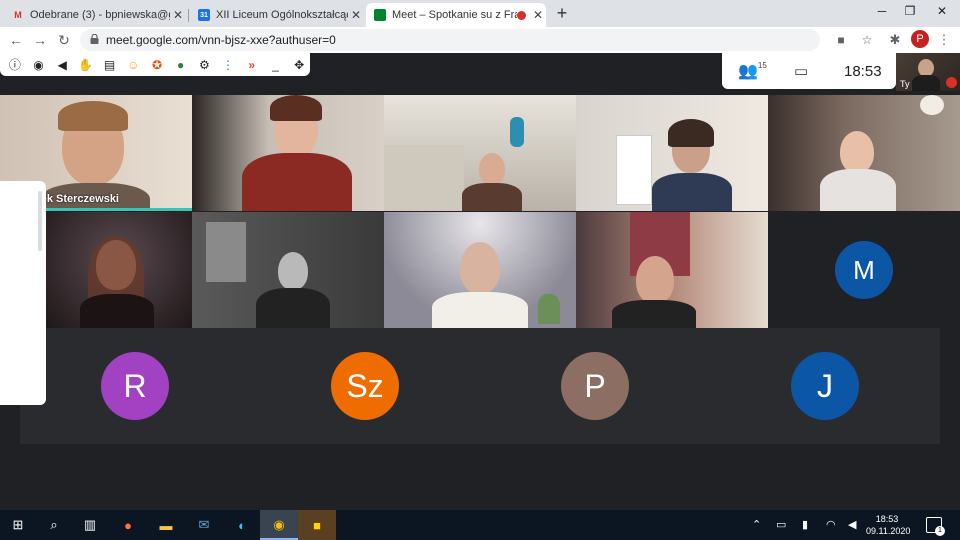 The height and width of the screenshot is (540, 960). Describe the element at coordinates (128, 525) in the screenshot. I see `firefox-icon: ●` at that location.